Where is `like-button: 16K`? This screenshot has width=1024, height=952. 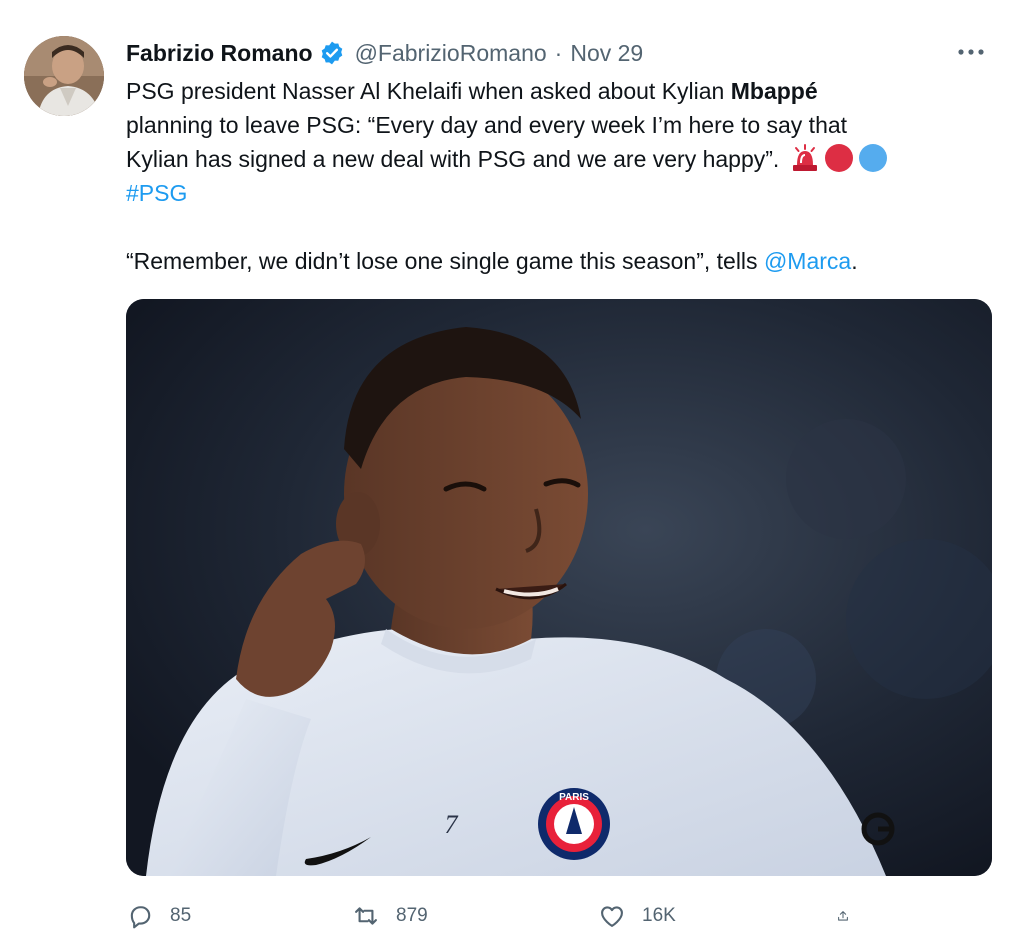 like-button: 16K is located at coordinates (717, 916).